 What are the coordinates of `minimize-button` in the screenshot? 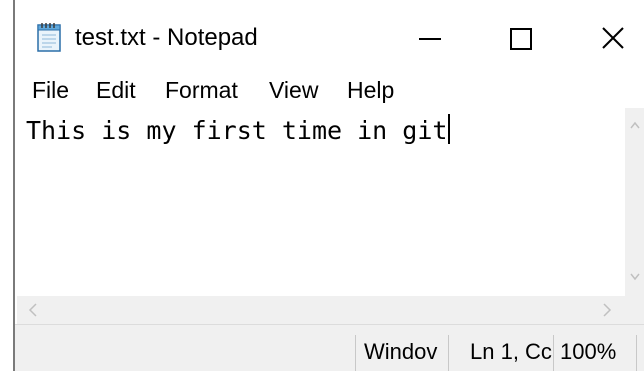 It's located at (433, 37).